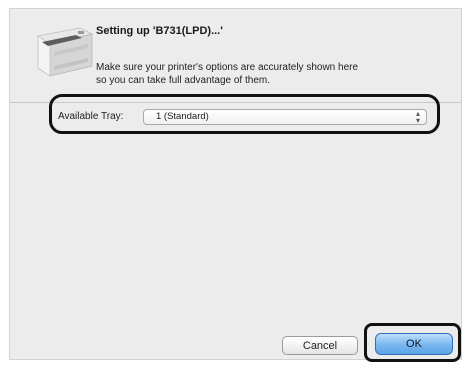  I want to click on tray-select-value: 1 (Standard), so click(182, 116).